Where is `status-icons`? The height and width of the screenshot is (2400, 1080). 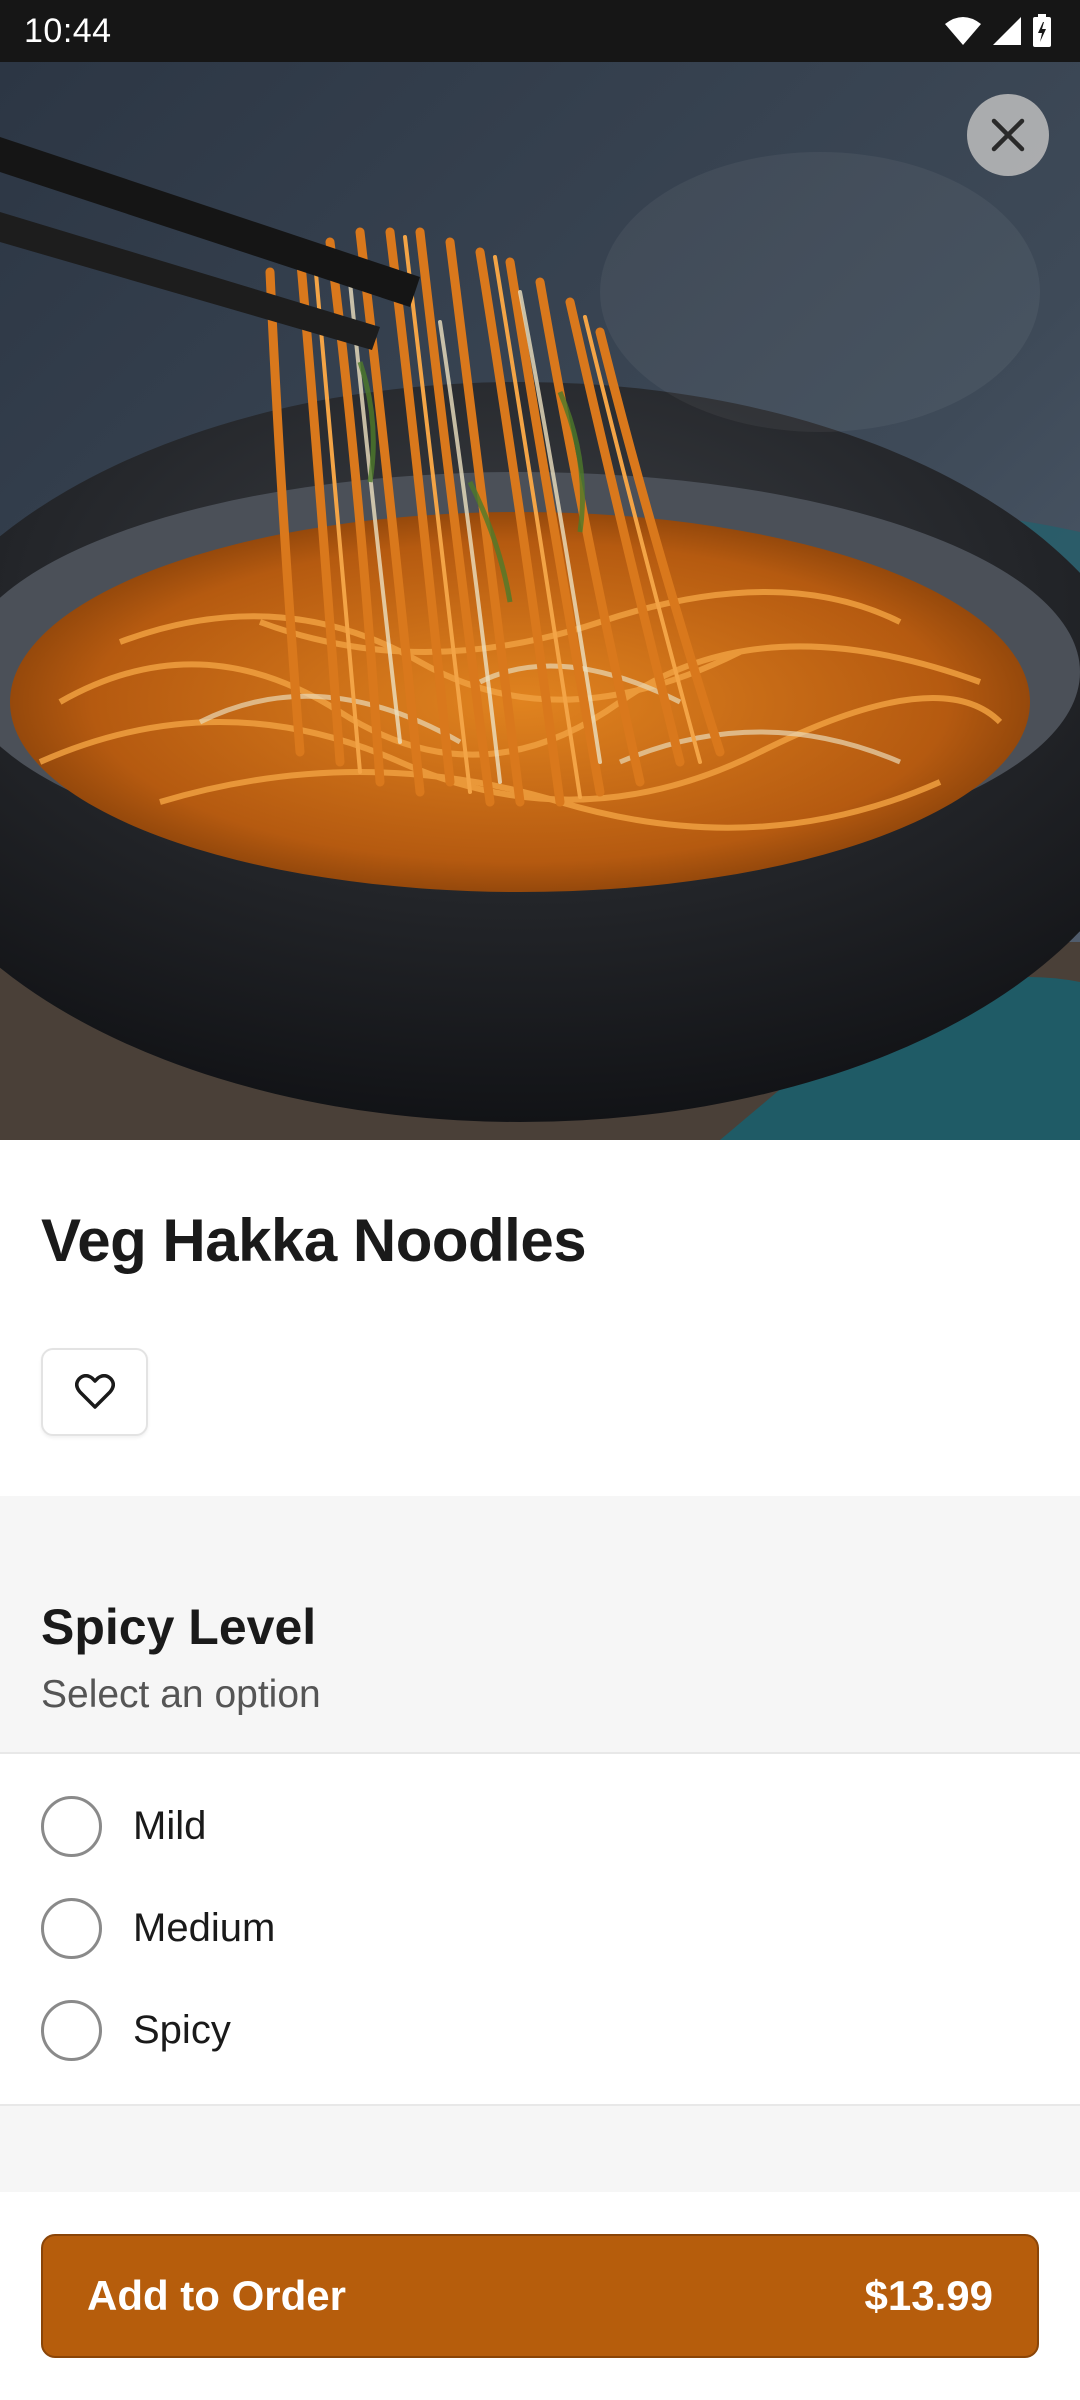
status-icons is located at coordinates (998, 31).